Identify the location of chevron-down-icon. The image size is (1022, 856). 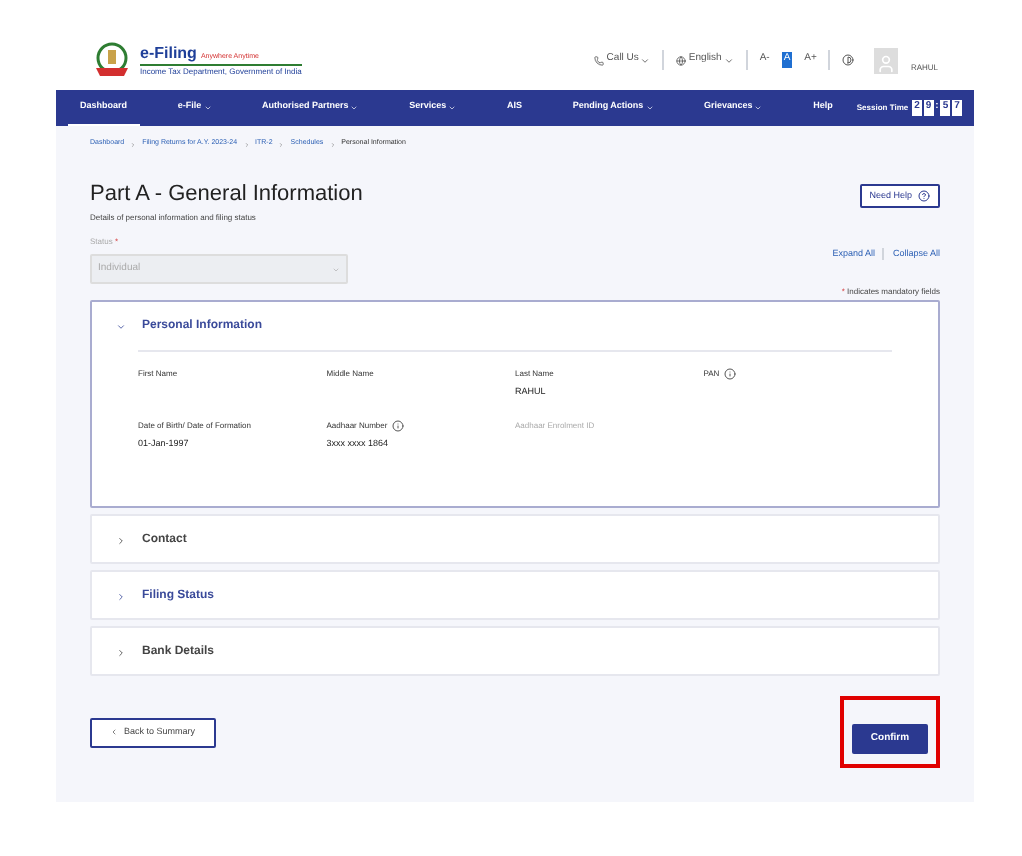
(121, 326).